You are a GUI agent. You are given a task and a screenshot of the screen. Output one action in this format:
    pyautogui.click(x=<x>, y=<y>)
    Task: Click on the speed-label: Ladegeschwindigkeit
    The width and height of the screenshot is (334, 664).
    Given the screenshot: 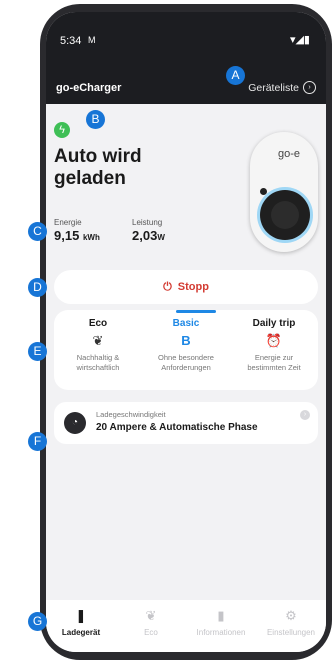 What is the action you would take?
    pyautogui.click(x=131, y=414)
    